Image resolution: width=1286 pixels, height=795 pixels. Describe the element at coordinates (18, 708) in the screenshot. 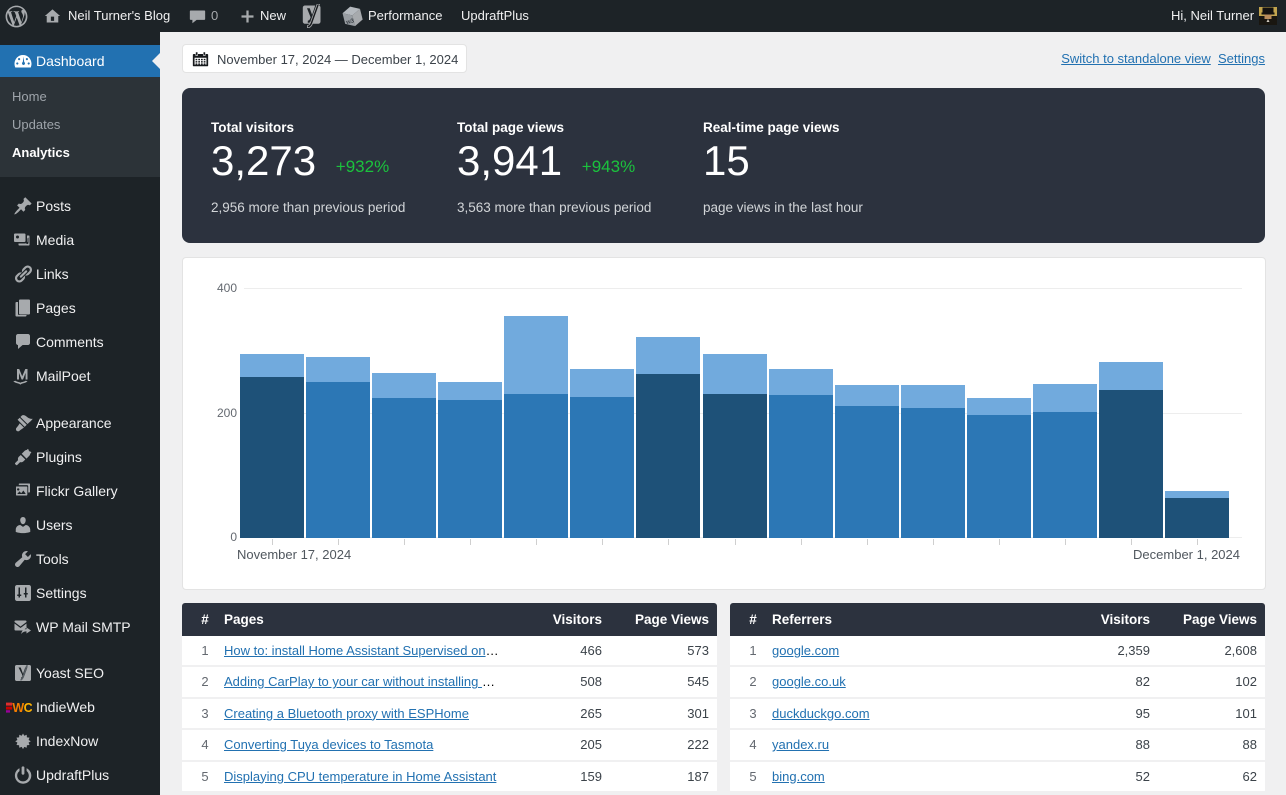

I see `svg-text: W` at that location.